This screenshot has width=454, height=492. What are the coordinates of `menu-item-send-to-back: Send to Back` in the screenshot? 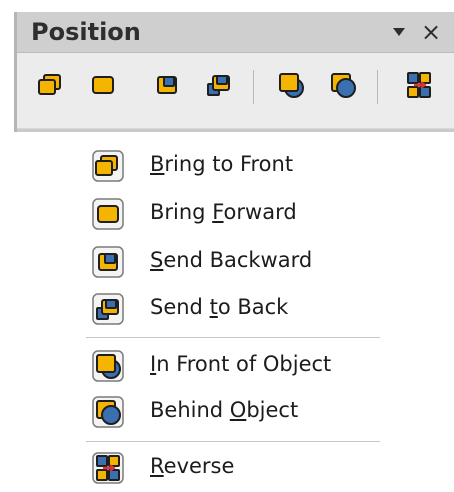 It's located at (232, 309).